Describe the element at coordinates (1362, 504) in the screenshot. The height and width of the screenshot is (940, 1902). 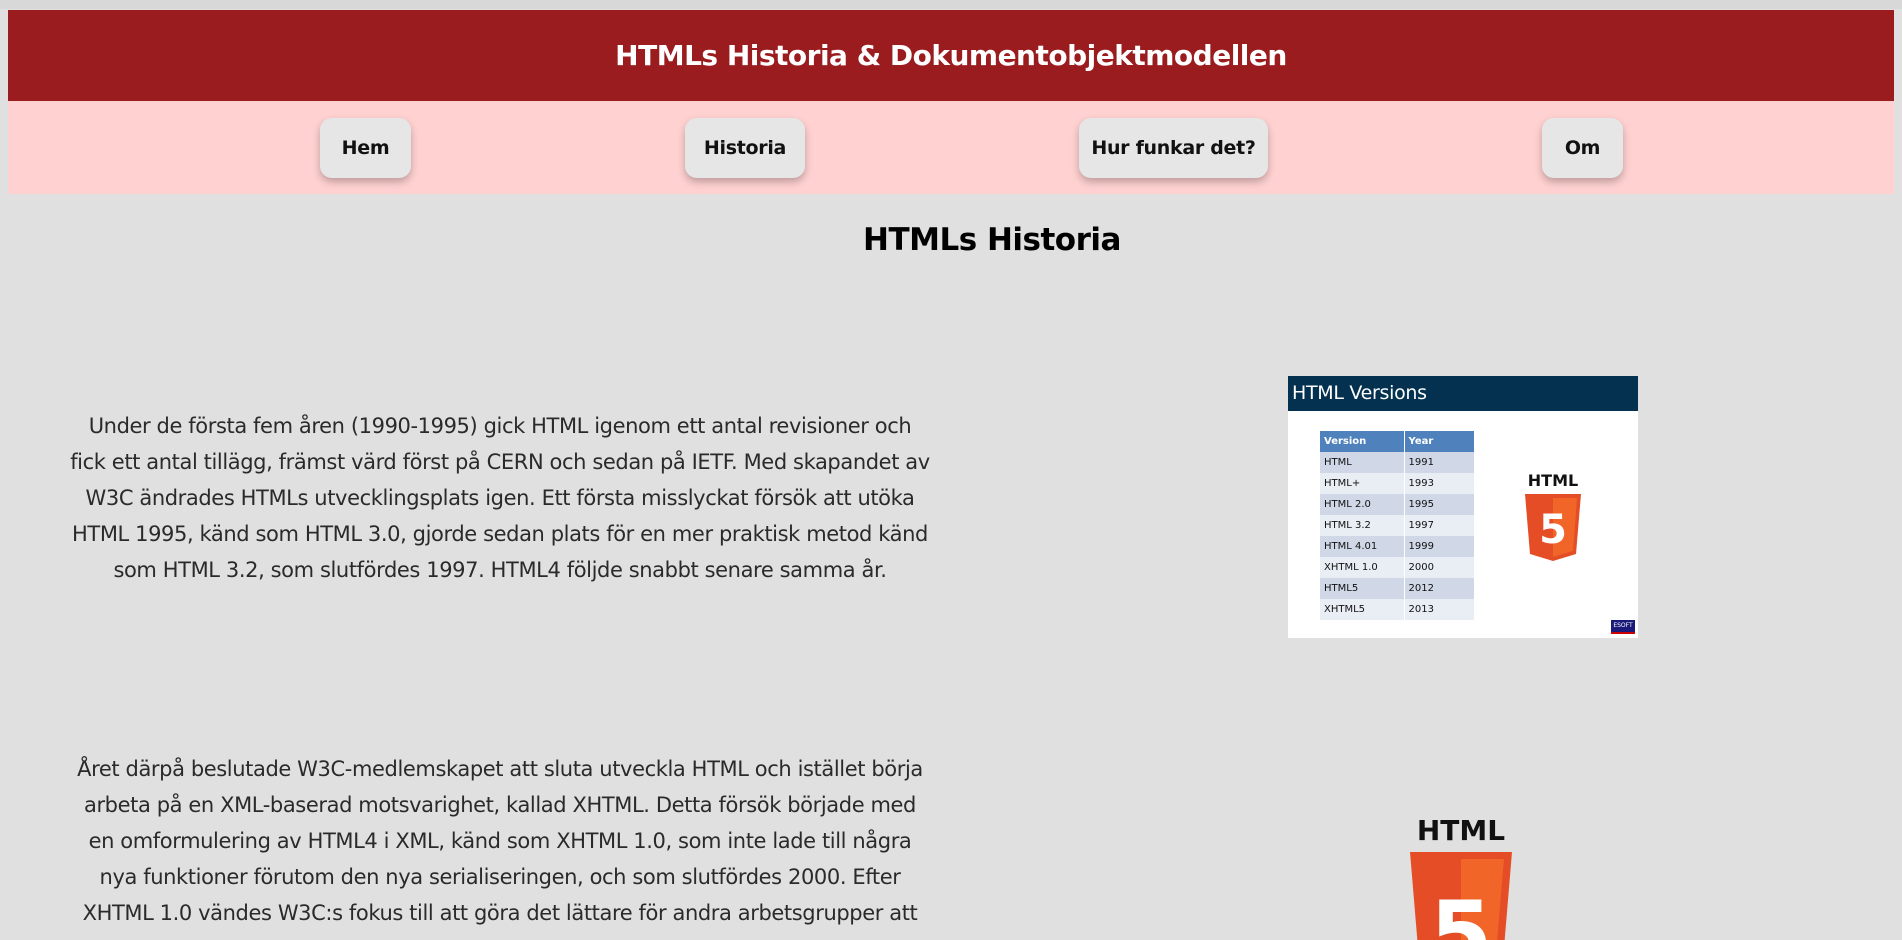
I see `table-cell: HTML 2.0` at that location.